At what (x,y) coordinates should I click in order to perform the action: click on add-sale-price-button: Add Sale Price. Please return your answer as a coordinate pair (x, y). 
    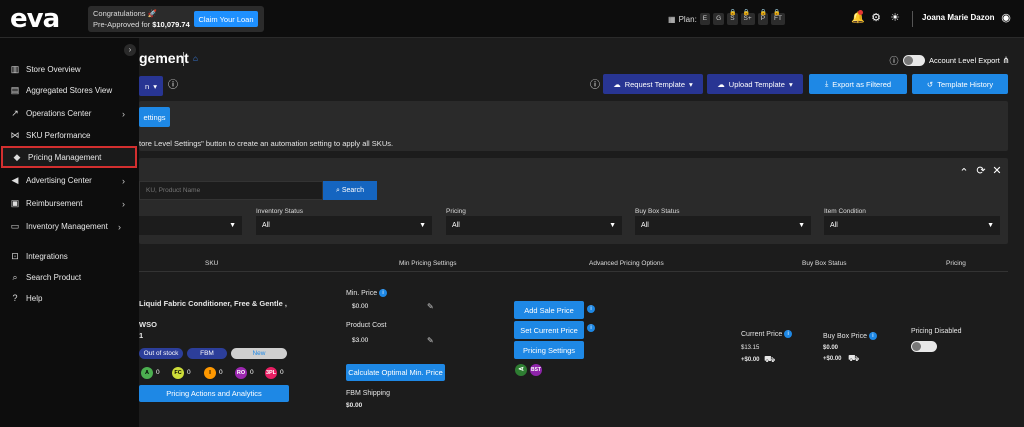
    Looking at the image, I should click on (549, 310).